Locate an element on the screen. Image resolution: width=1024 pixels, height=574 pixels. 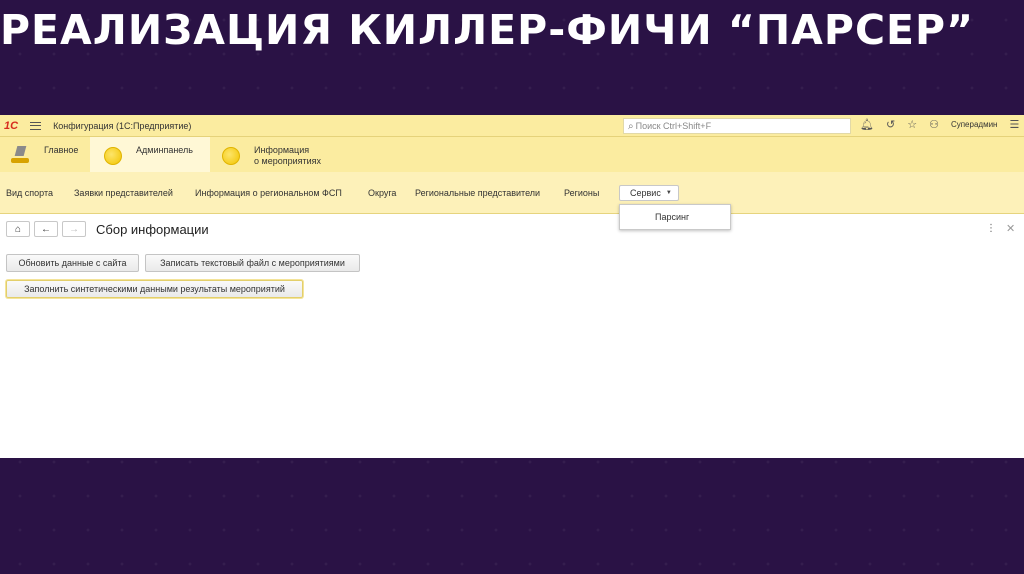
nav-item-districts: Округа is located at coordinates (382, 193).